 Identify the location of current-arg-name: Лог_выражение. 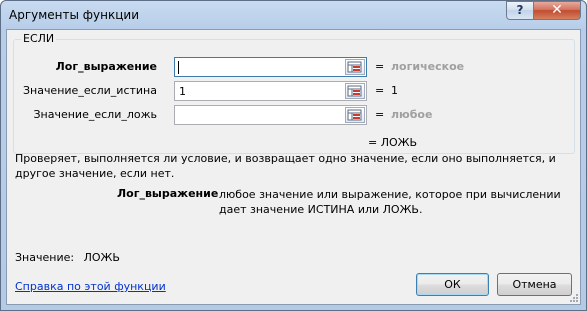
(168, 193).